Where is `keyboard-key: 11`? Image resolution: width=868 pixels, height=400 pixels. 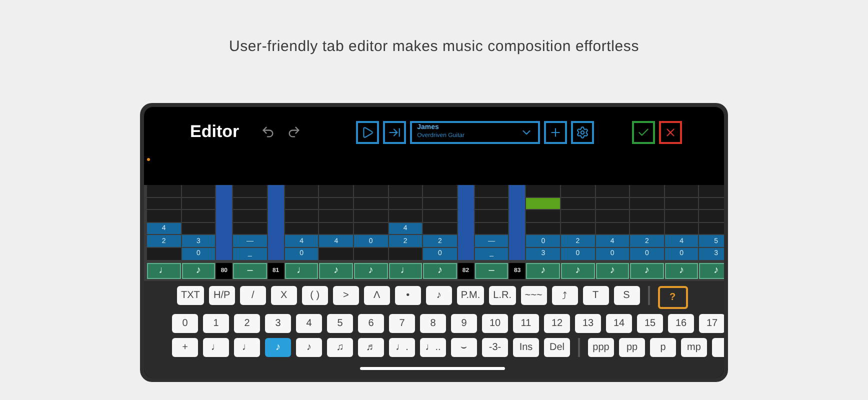
keyboard-key: 11 is located at coordinates (526, 323).